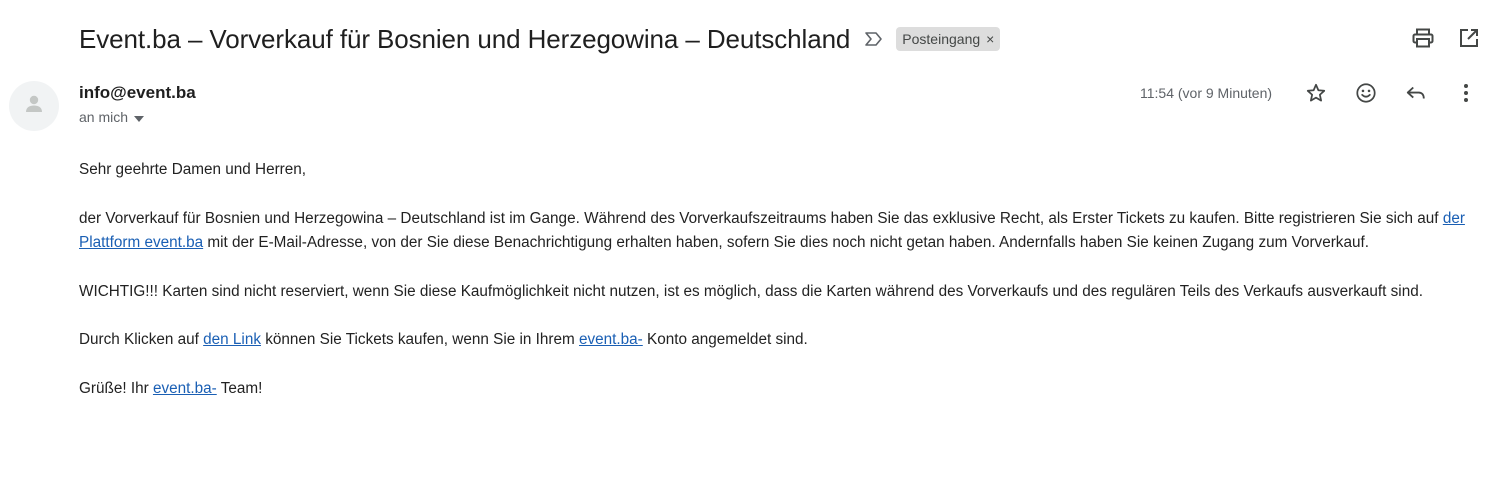 This screenshot has width=1497, height=491. Describe the element at coordinates (1416, 93) in the screenshot. I see `reply-icon` at that location.